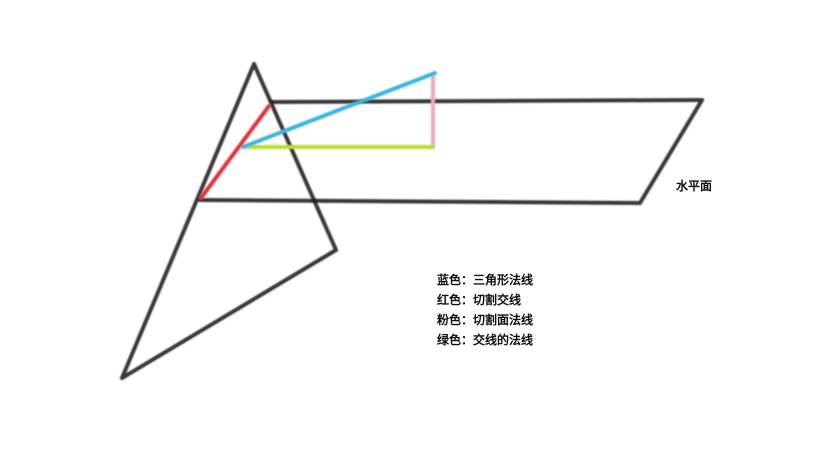  What do you see at coordinates (420, 201) in the screenshot?
I see `plane-edge-bottom` at bounding box center [420, 201].